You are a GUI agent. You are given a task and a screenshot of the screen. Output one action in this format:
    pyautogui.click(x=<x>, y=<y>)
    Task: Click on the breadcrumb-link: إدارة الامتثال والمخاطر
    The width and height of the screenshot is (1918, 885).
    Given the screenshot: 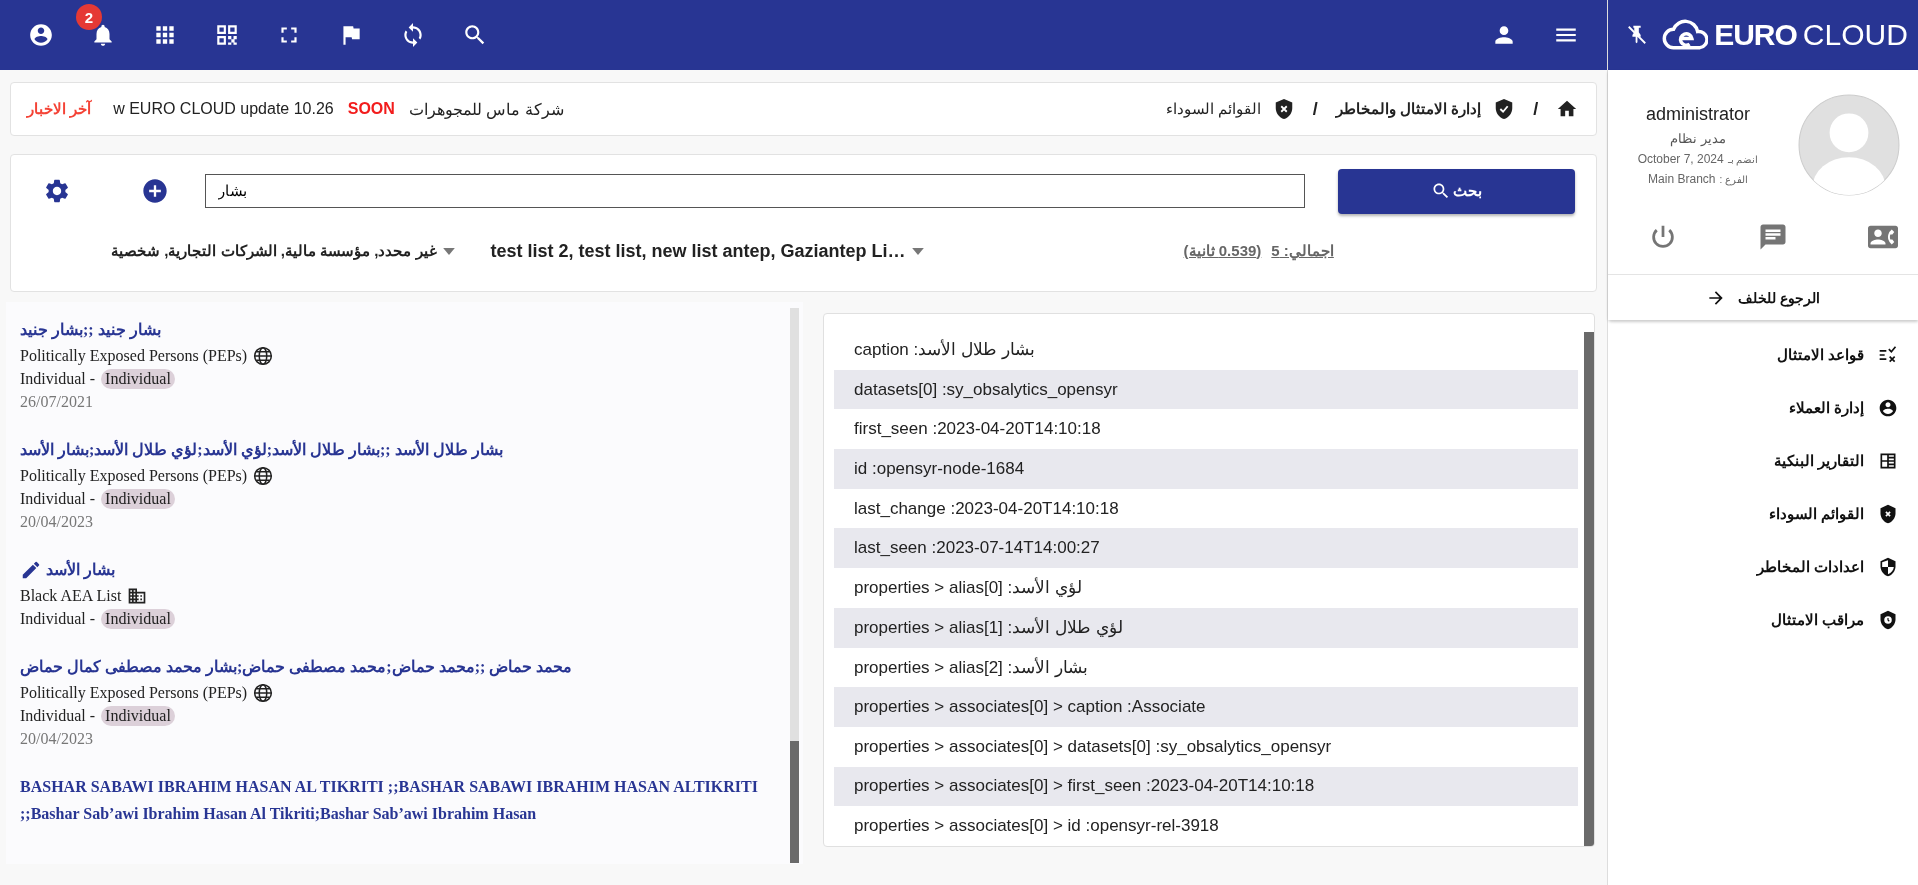 What is the action you would take?
    pyautogui.click(x=1408, y=109)
    